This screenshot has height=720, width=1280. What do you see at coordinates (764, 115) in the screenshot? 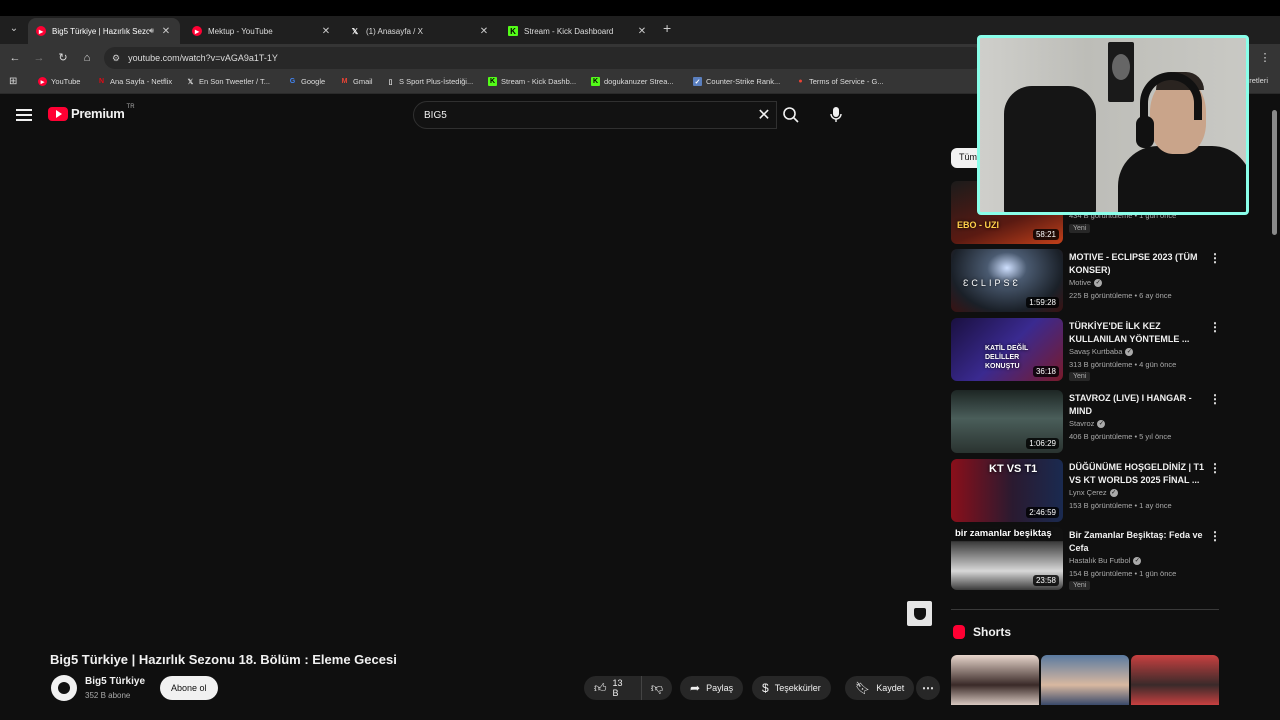
I see `clear-search-icon: ✕` at bounding box center [764, 115].